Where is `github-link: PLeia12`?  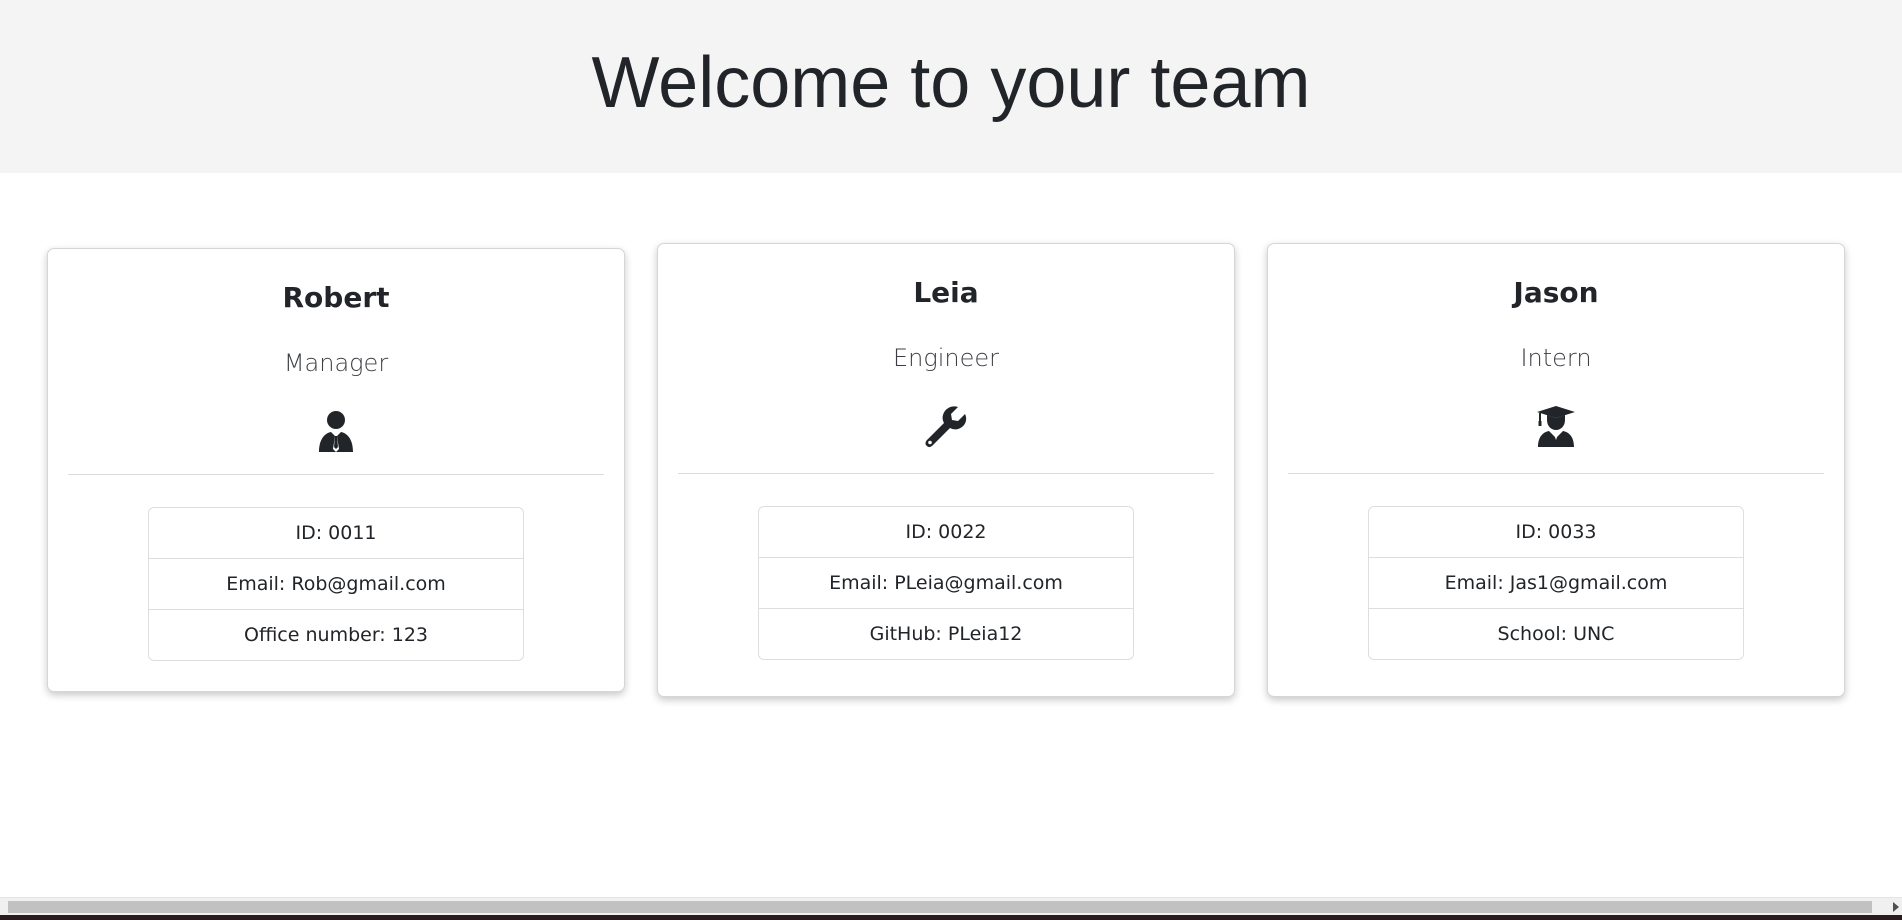 github-link: PLeia12 is located at coordinates (985, 634).